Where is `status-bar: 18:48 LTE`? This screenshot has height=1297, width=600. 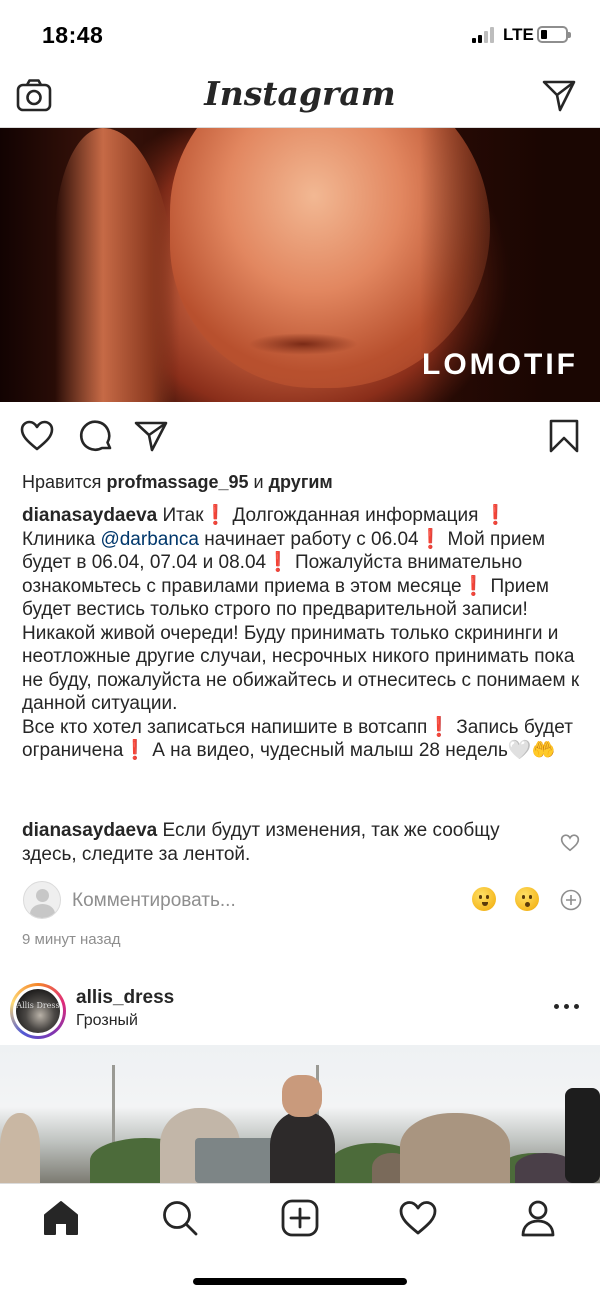 status-bar: 18:48 LTE is located at coordinates (300, 33).